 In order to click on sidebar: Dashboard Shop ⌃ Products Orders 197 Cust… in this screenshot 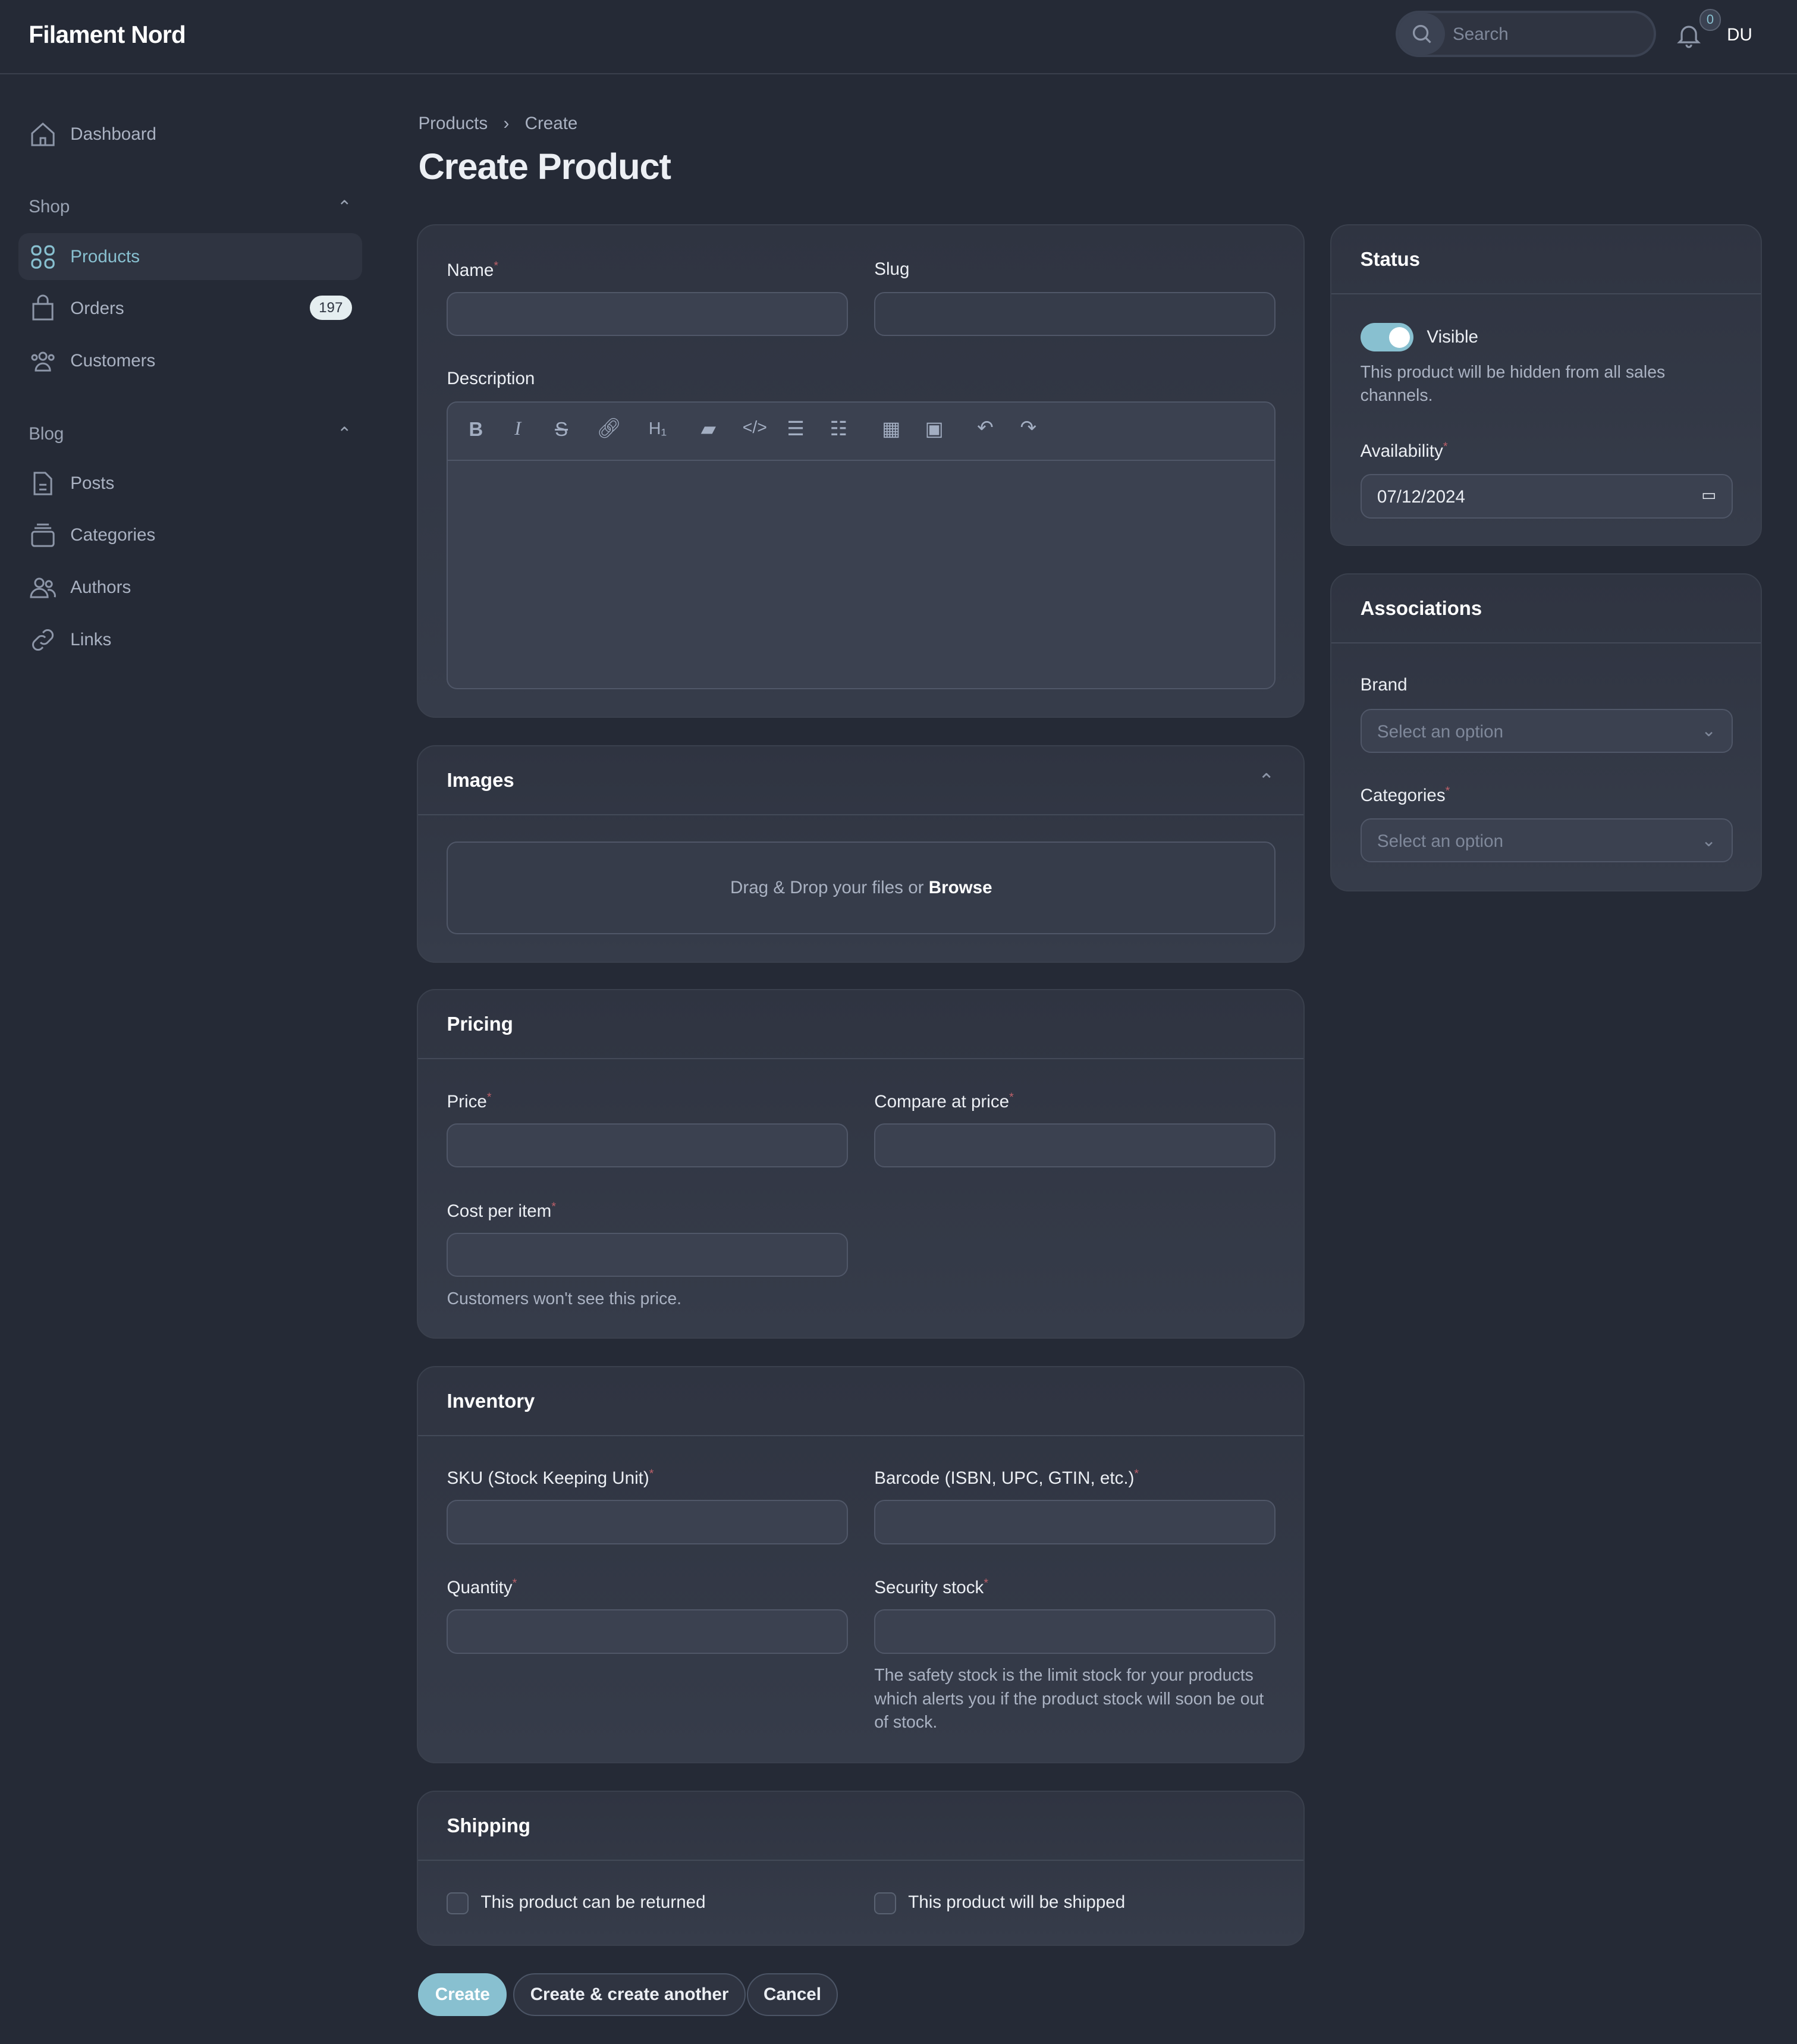, I will do `click(191, 389)`.